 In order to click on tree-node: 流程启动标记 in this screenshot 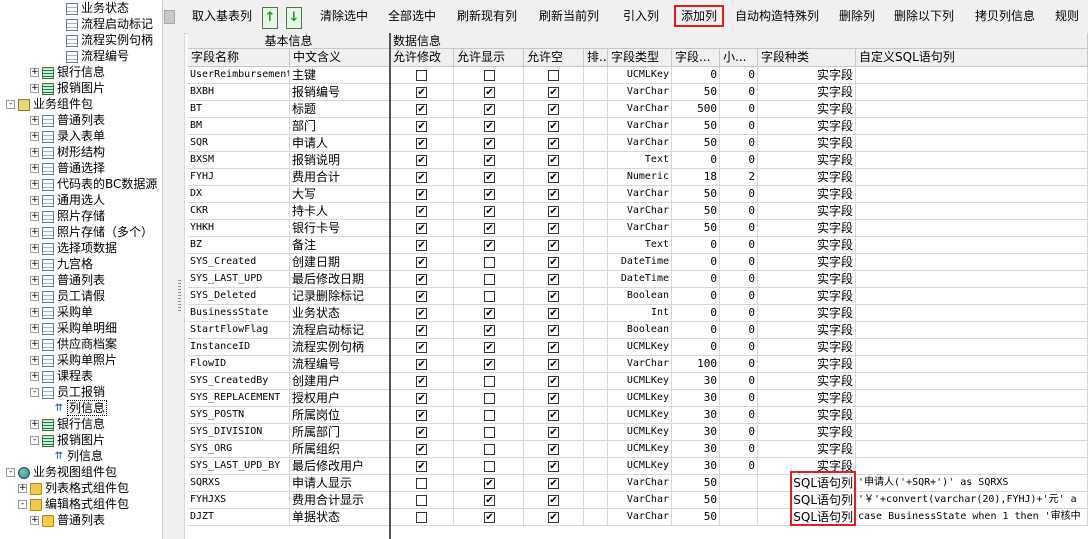, I will do `click(103, 24)`.